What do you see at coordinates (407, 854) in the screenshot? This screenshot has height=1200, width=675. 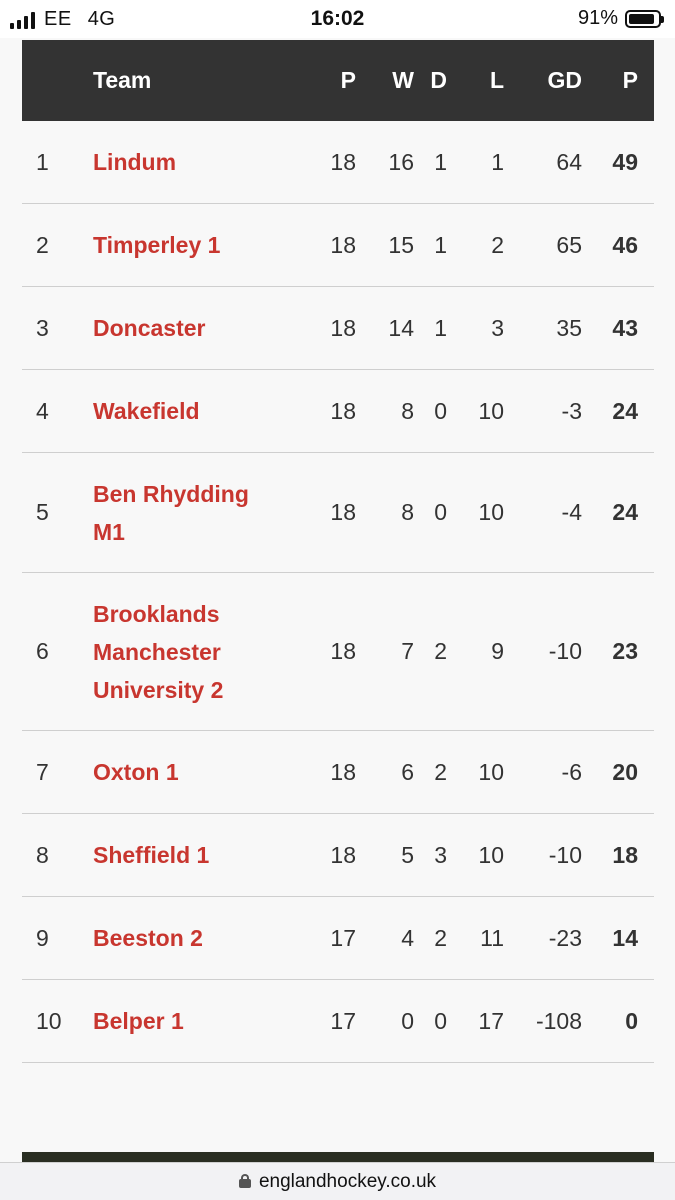 I see `row-won: 5` at bounding box center [407, 854].